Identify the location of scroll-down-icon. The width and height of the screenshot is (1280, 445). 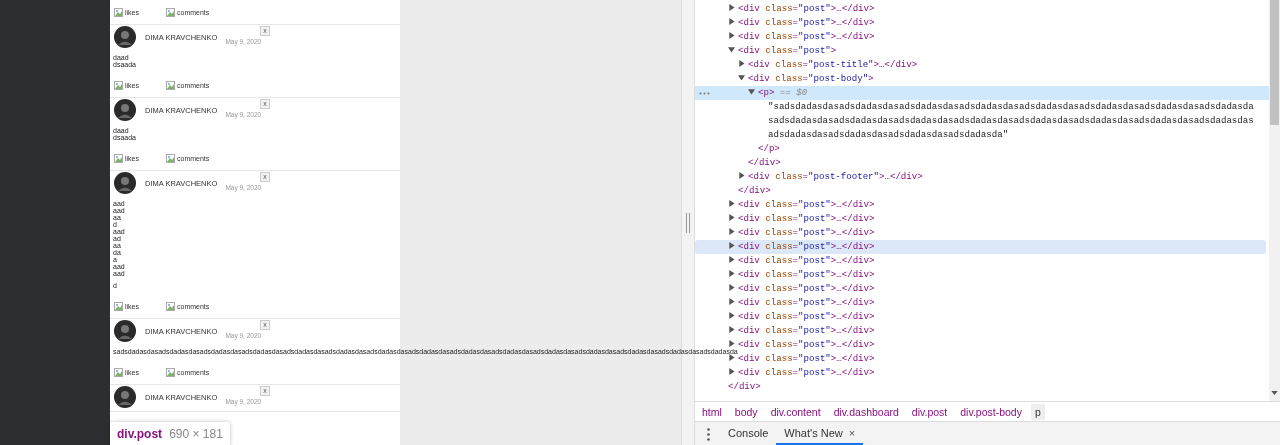
(1274, 393).